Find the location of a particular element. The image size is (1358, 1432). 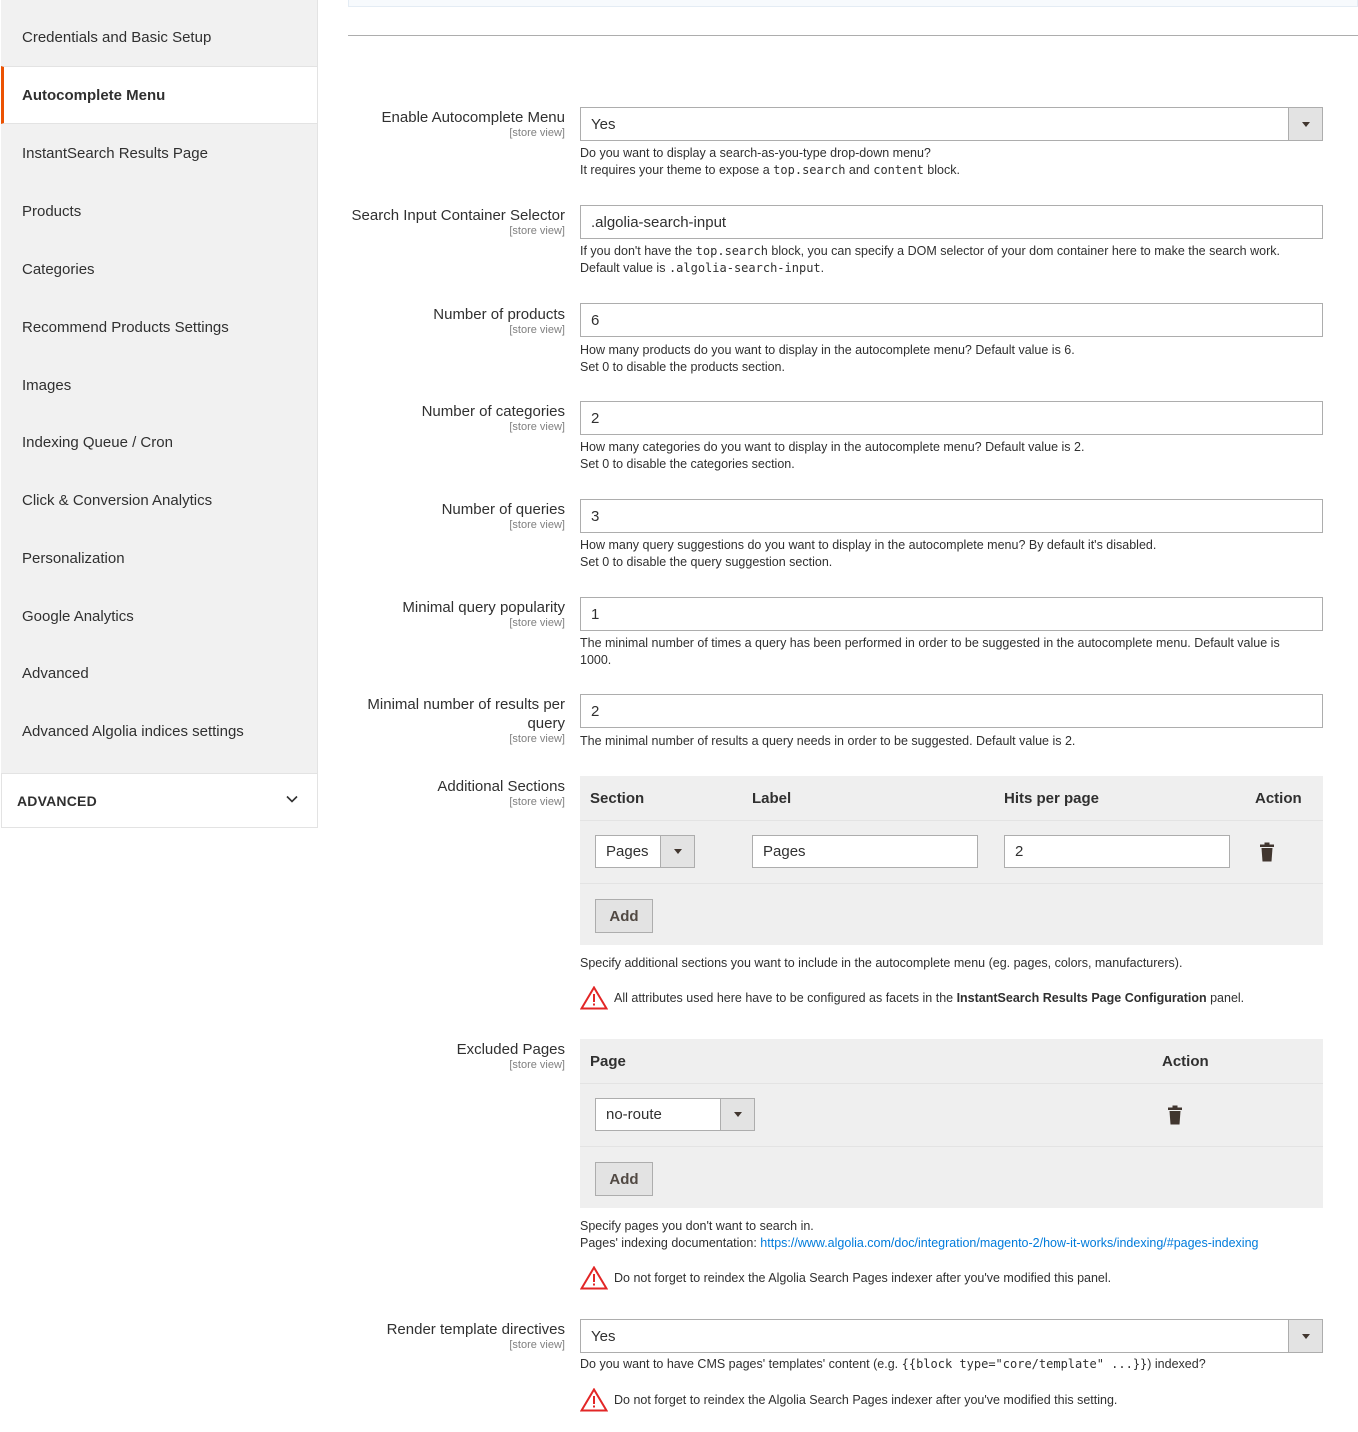

sidebar-item-images: Images is located at coordinates (159, 385).